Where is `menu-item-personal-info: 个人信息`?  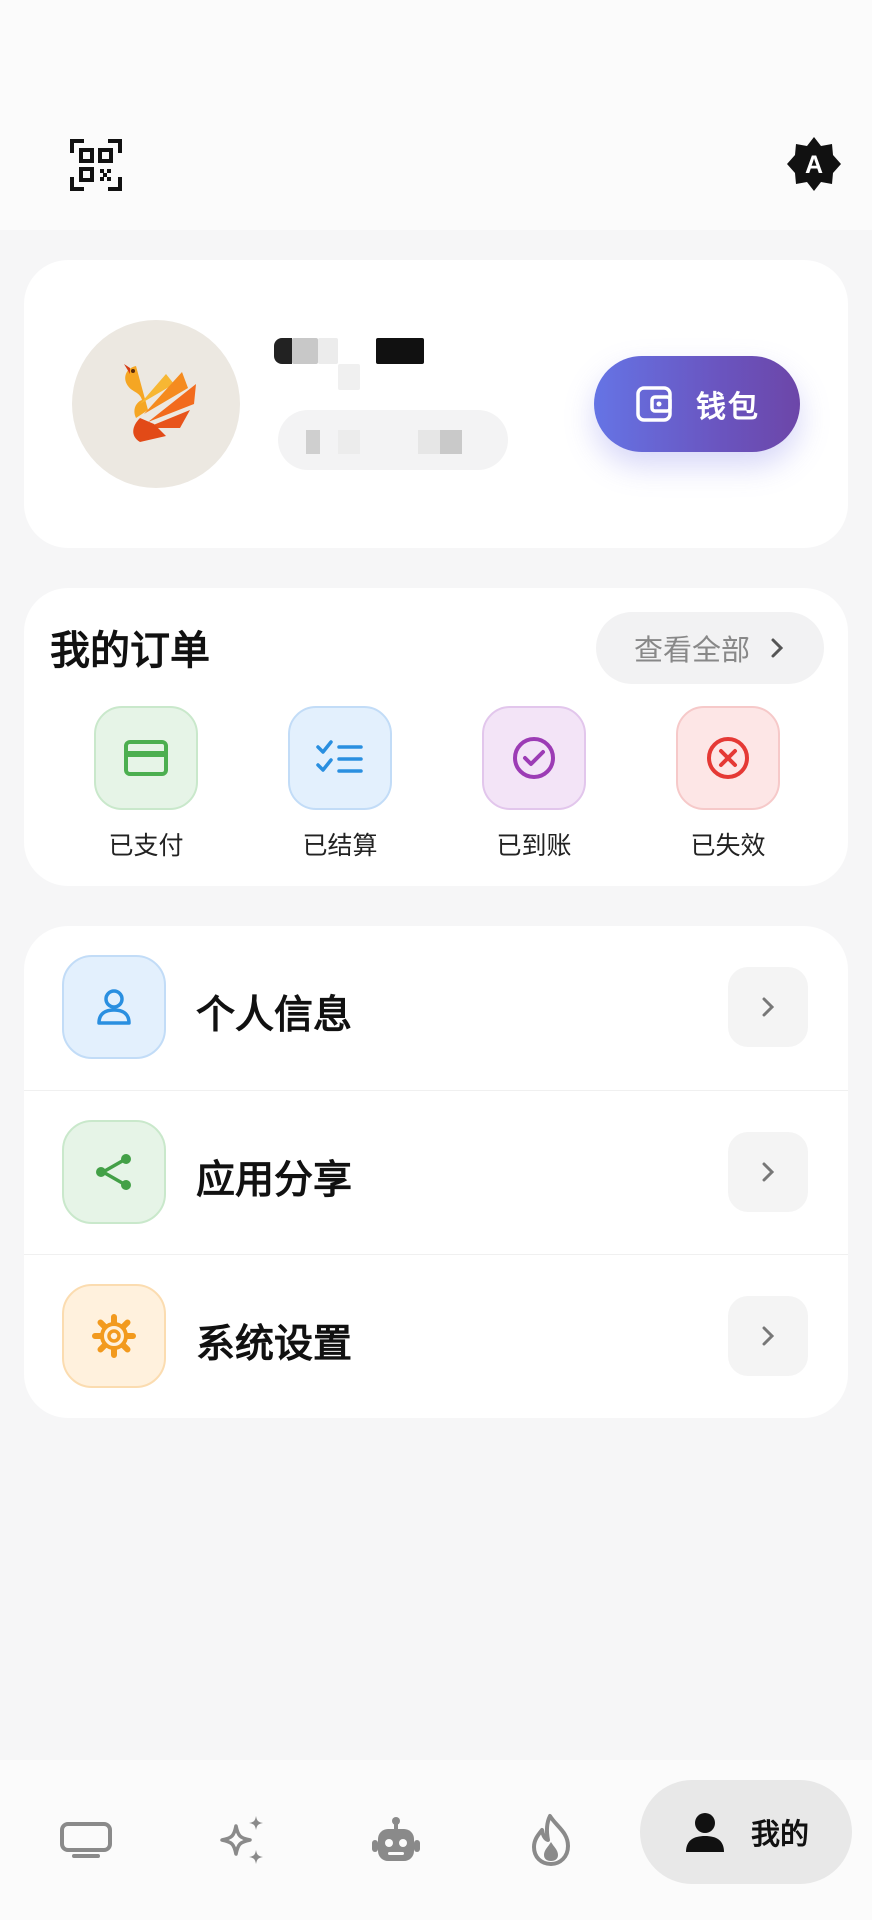
menu-item-personal-info: 个人信息 is located at coordinates (436, 1008).